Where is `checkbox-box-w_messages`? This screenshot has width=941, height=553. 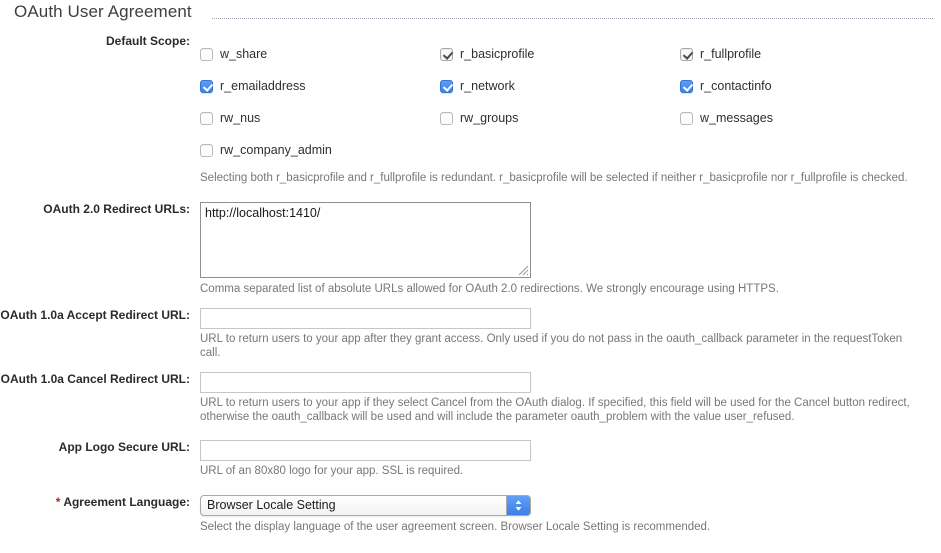 checkbox-box-w_messages is located at coordinates (686, 118).